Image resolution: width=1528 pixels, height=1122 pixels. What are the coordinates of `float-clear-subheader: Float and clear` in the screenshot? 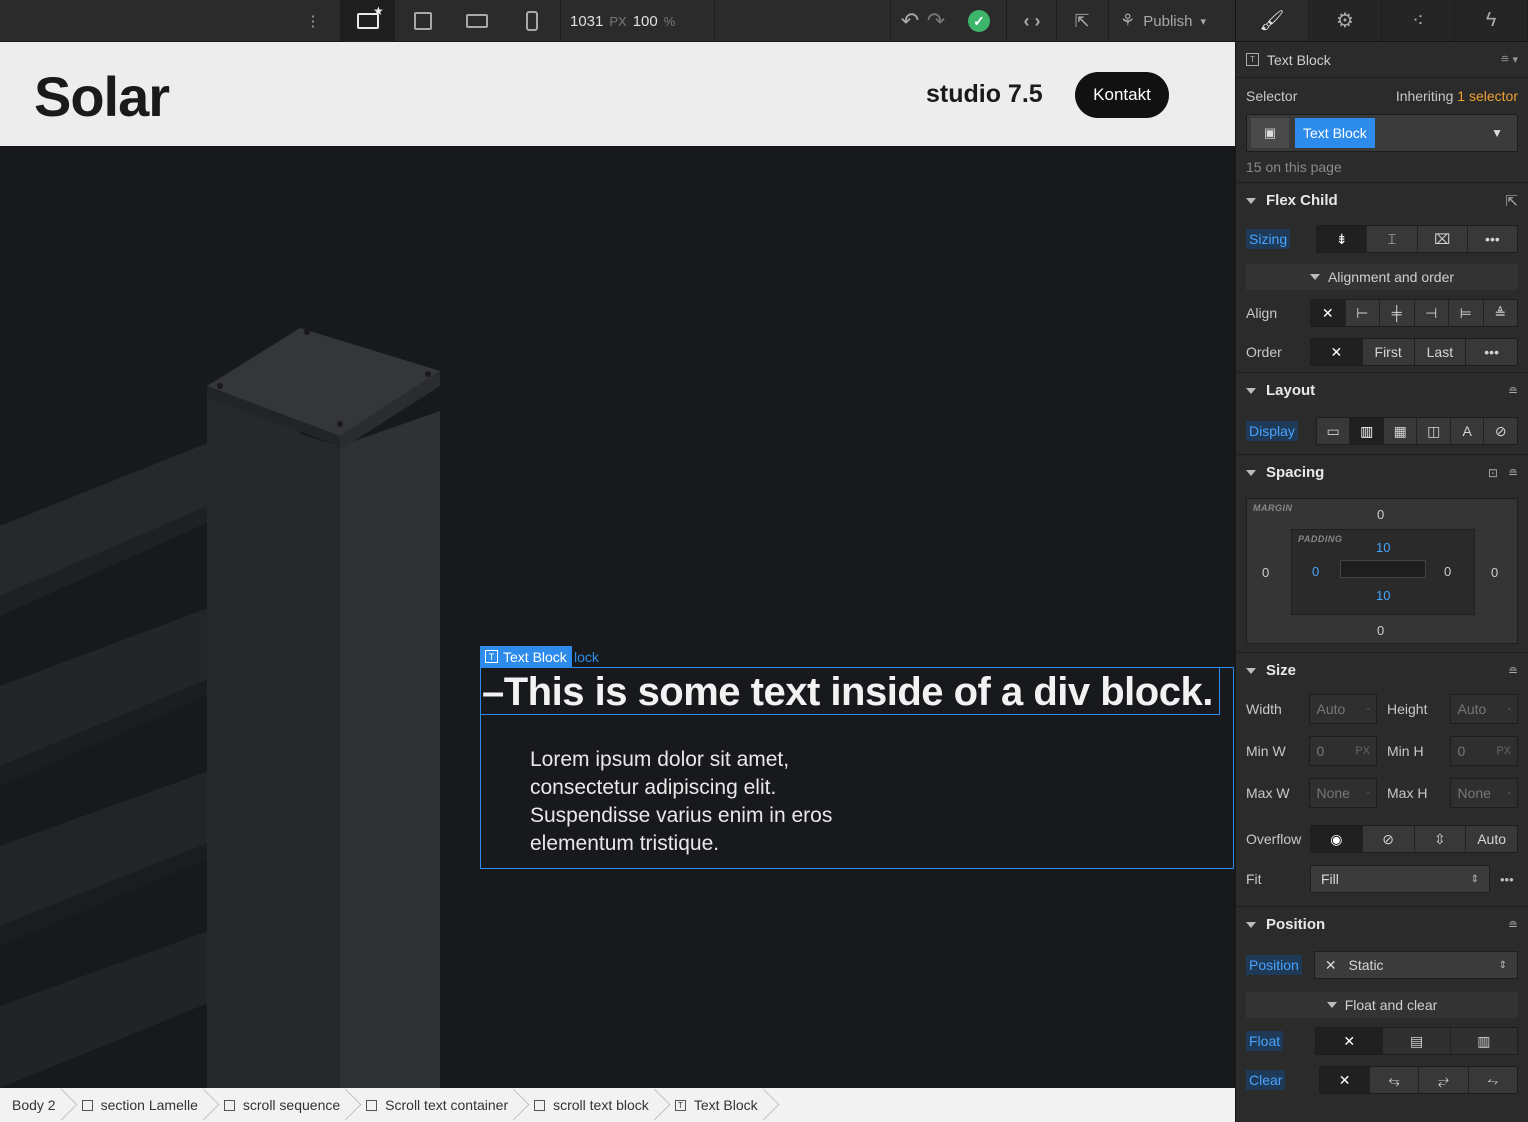 It's located at (1382, 1005).